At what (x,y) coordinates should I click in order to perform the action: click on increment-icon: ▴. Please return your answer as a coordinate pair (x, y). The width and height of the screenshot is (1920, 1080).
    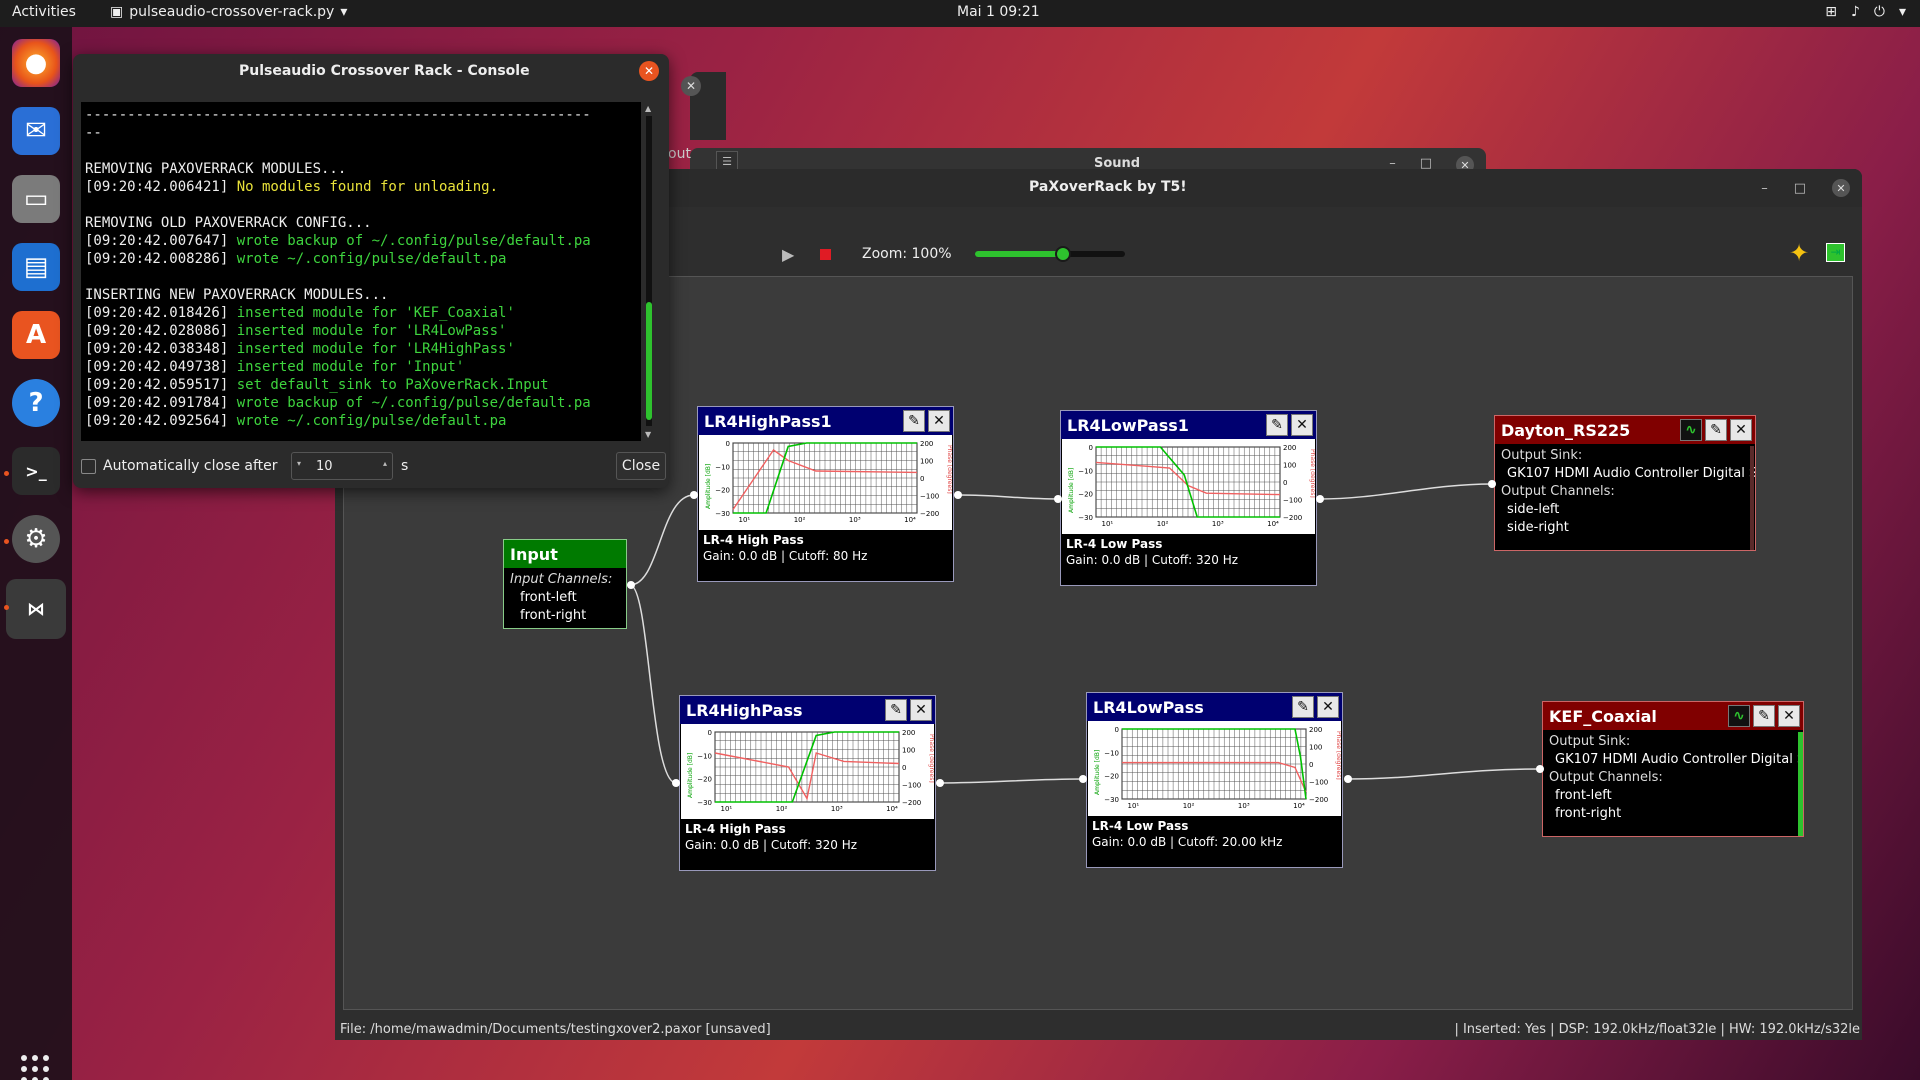
    Looking at the image, I should click on (385, 463).